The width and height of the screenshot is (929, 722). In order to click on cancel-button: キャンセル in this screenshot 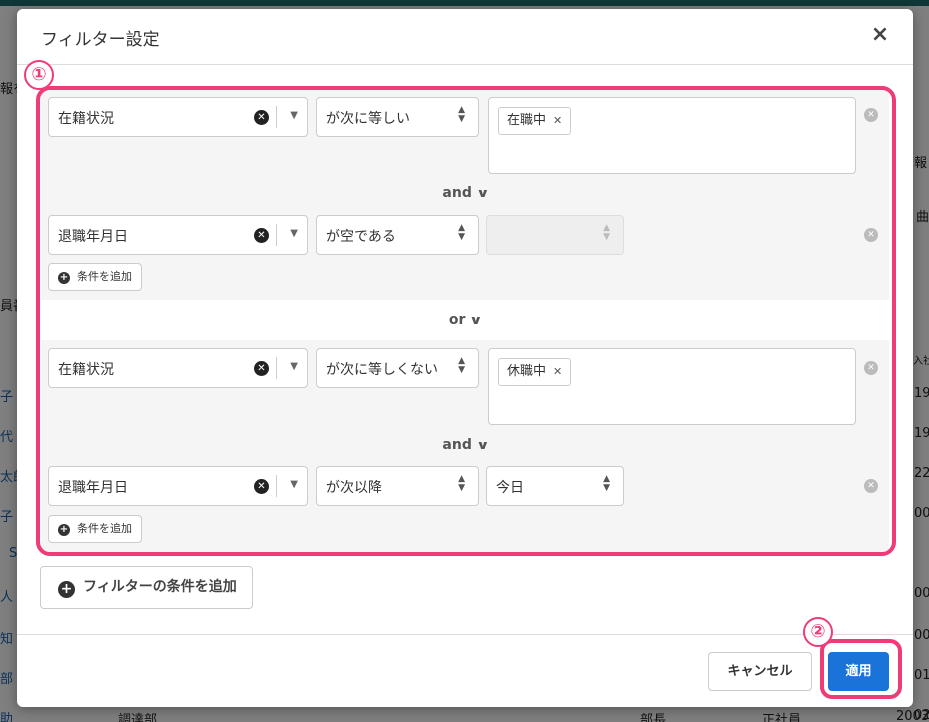, I will do `click(760, 671)`.